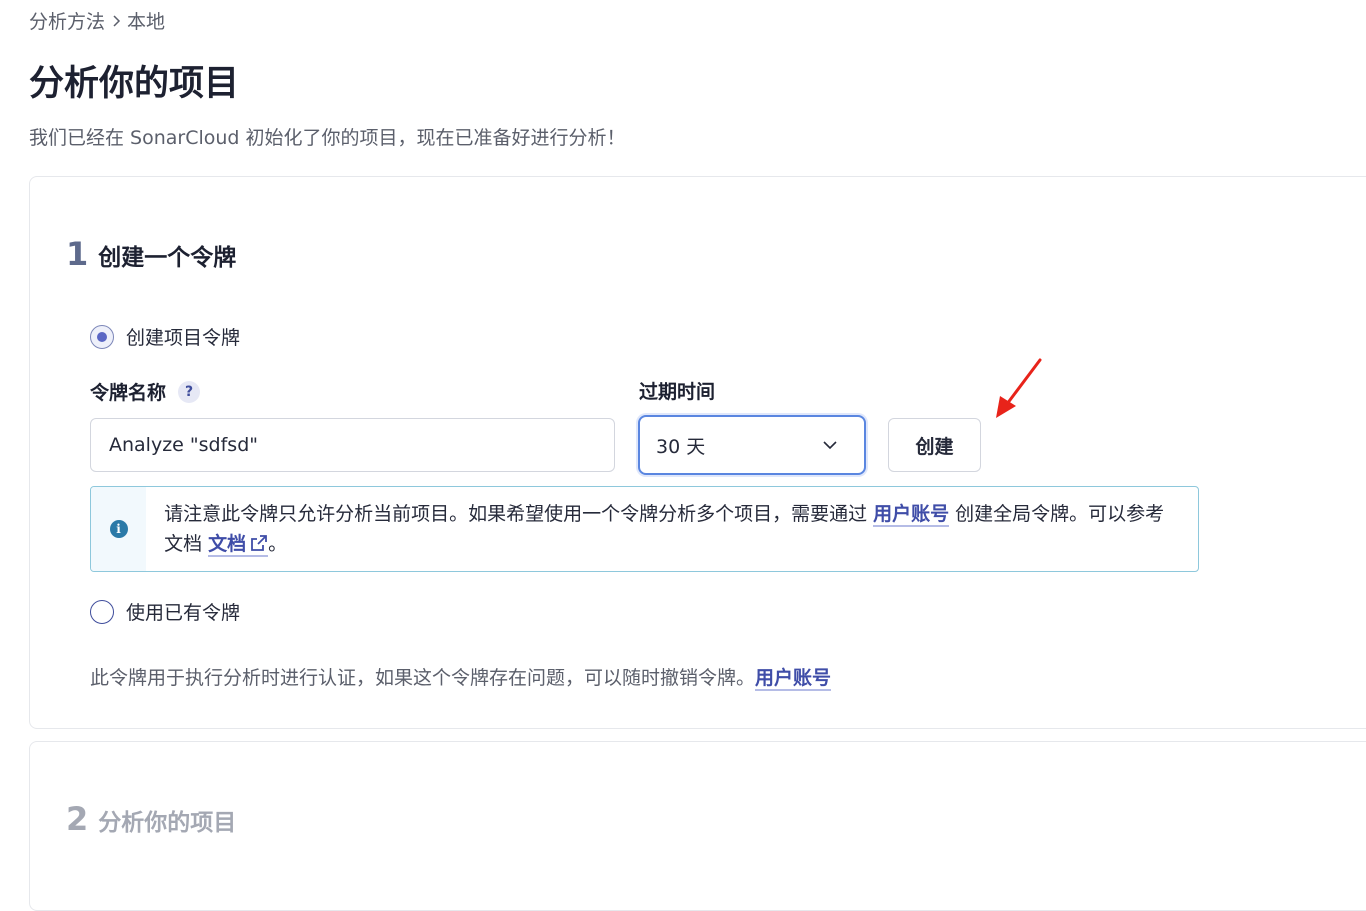 Image resolution: width=1366 pixels, height=911 pixels. I want to click on red-arrow-icon, so click(1019, 388).